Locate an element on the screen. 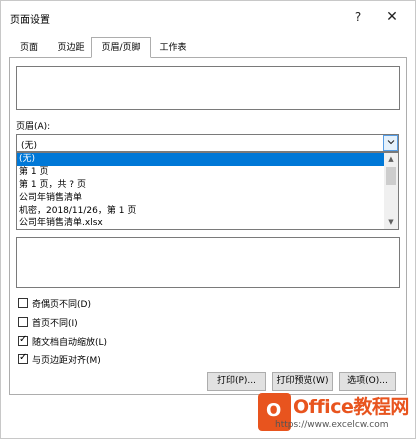 This screenshot has height=439, width=416. header-label: 页眉(A): is located at coordinates (33, 127).